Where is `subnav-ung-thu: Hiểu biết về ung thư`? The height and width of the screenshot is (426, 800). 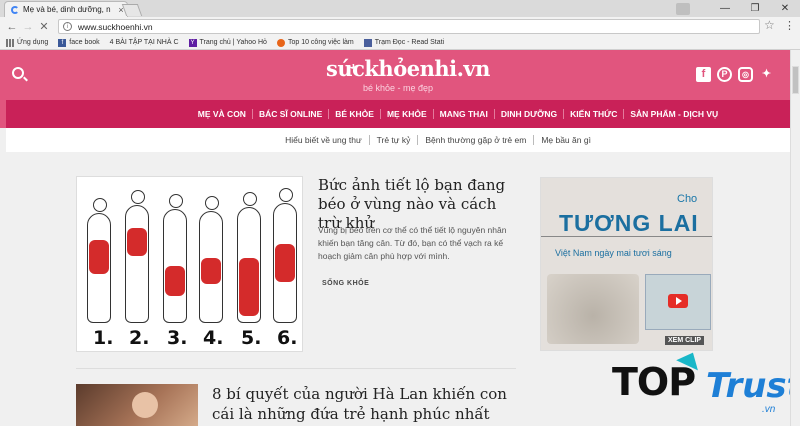
subnav-ung-thu: Hiểu biết về ung thư is located at coordinates (324, 140).